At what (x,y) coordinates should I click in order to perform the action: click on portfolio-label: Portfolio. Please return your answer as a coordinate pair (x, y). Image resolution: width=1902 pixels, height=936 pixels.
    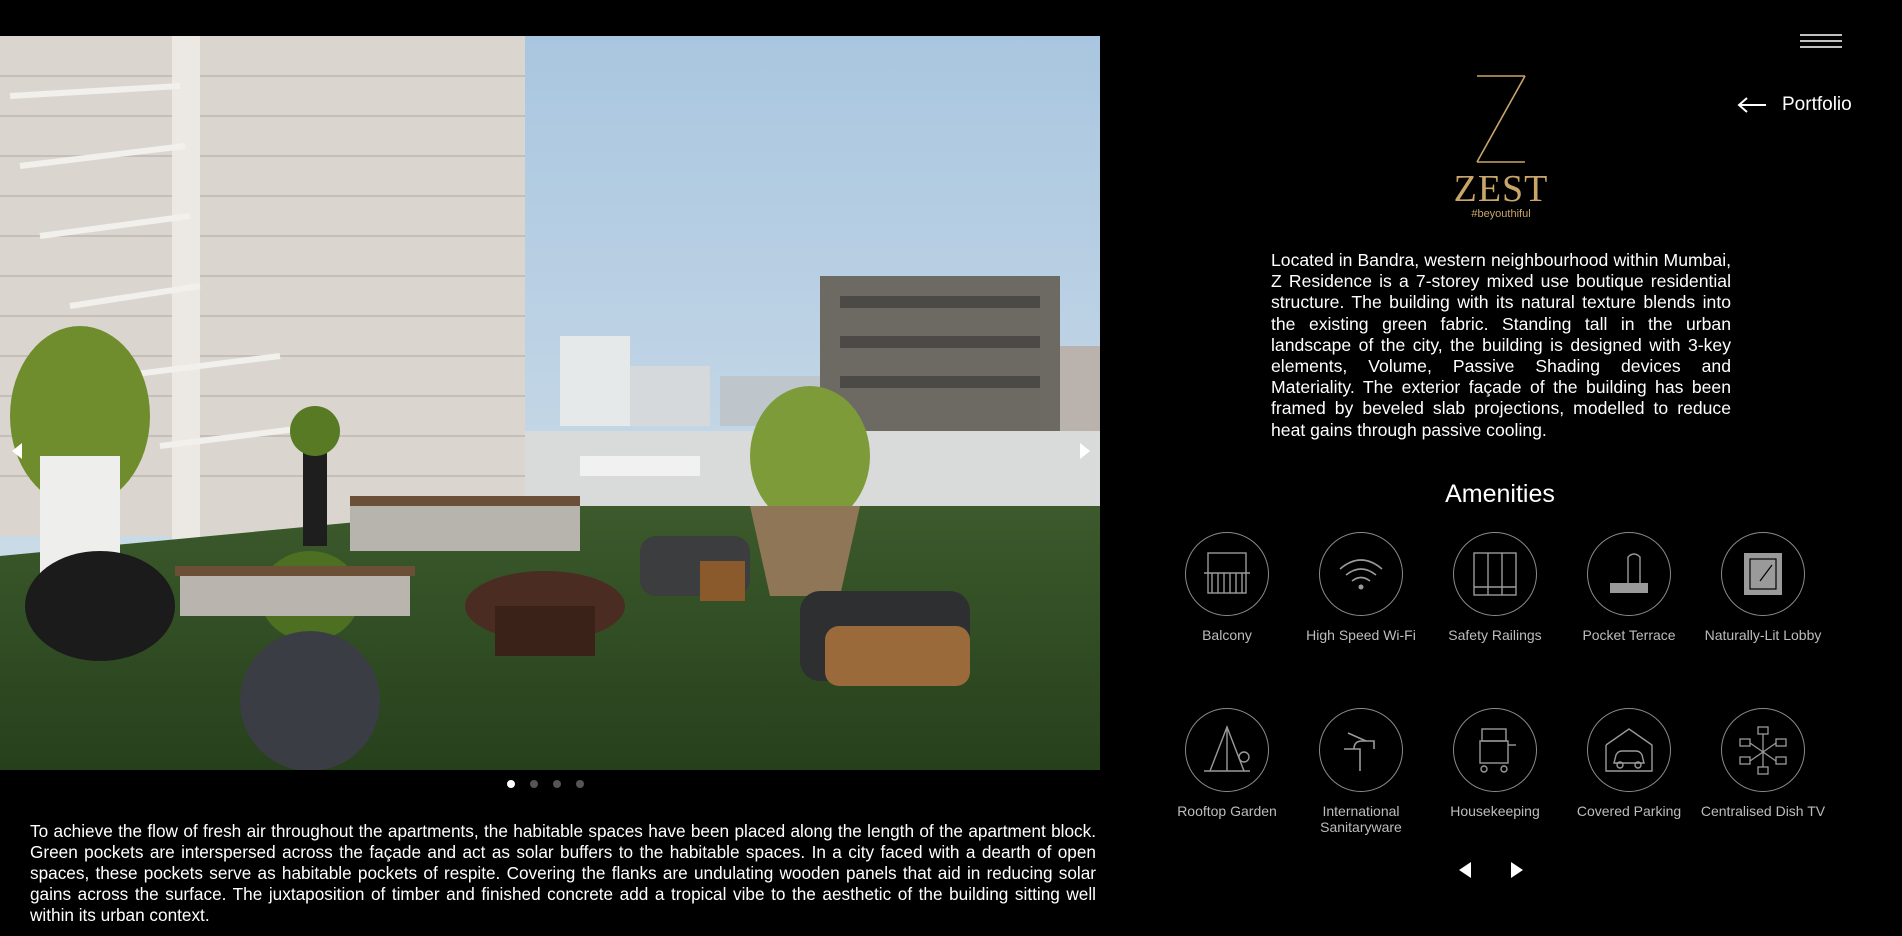
    Looking at the image, I should click on (1817, 104).